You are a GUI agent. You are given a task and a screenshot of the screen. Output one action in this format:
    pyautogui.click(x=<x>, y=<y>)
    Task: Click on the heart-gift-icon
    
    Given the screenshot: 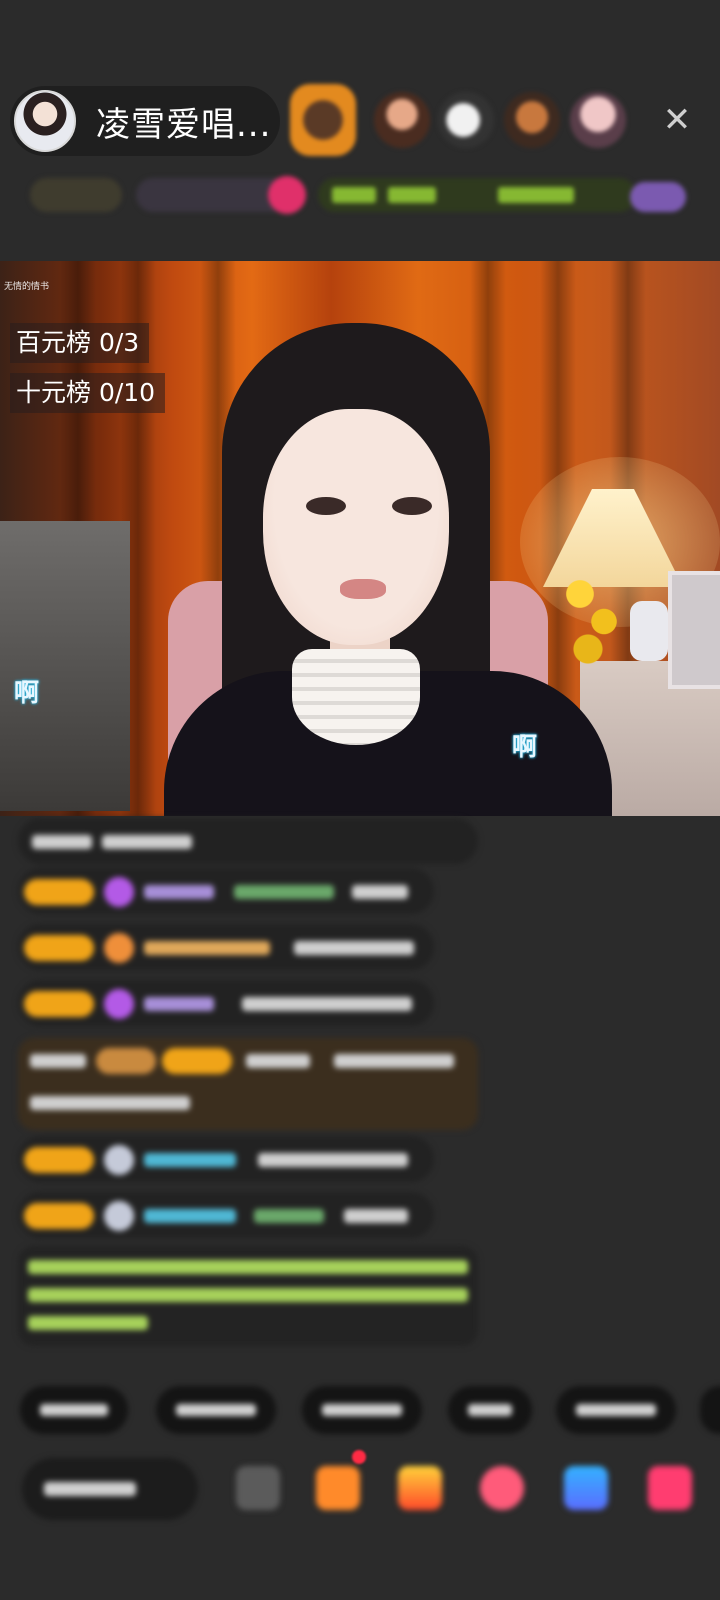 What is the action you would take?
    pyautogui.click(x=502, y=1488)
    